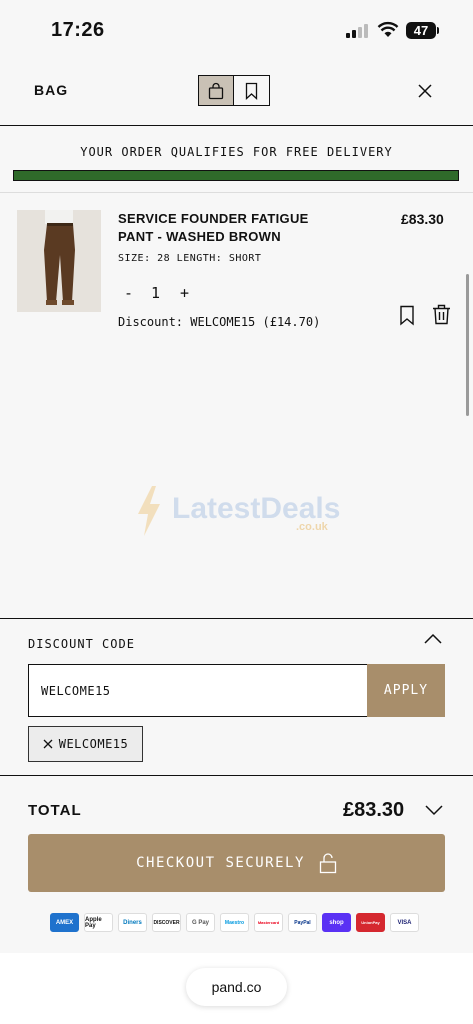 The image size is (473, 1024). I want to click on bag-tab, so click(216, 90).